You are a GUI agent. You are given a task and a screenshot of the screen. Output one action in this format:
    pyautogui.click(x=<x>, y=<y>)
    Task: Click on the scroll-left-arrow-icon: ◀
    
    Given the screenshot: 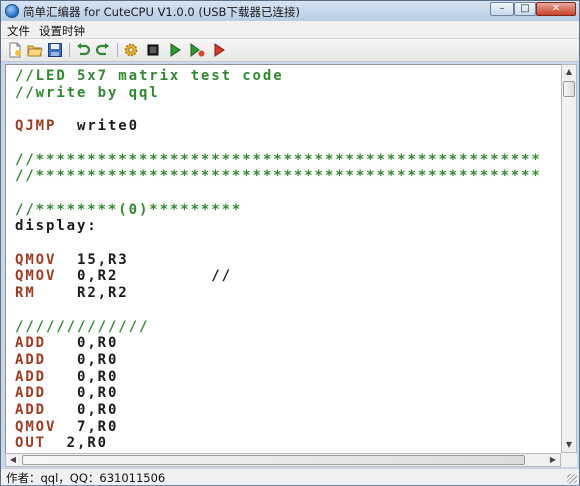 What is the action you would take?
    pyautogui.click(x=13, y=460)
    